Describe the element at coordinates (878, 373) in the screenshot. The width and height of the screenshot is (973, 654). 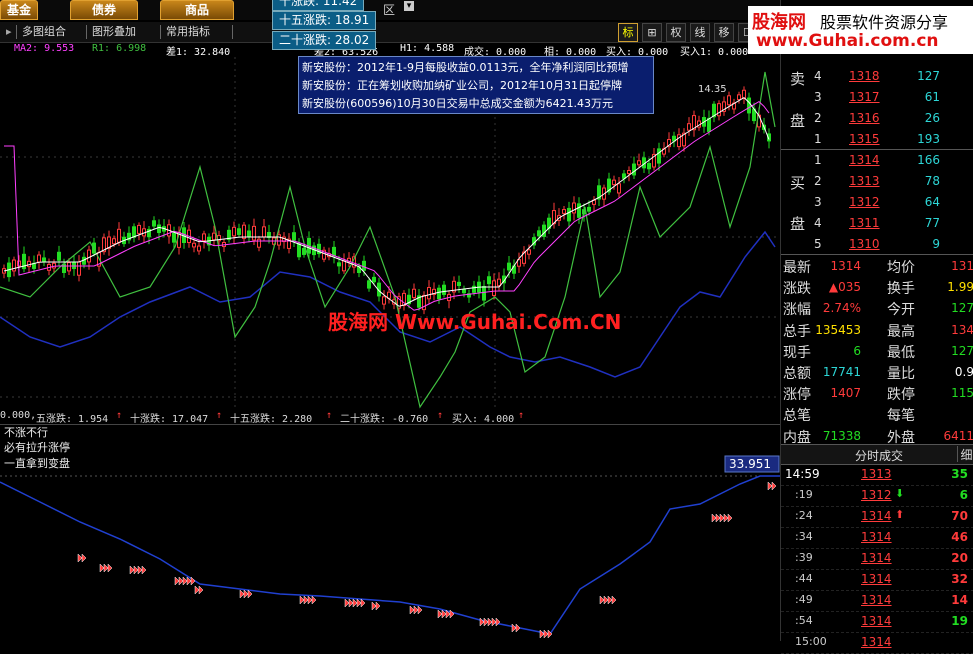
I see `stat-row: 总额 17741 量比 0.9` at that location.